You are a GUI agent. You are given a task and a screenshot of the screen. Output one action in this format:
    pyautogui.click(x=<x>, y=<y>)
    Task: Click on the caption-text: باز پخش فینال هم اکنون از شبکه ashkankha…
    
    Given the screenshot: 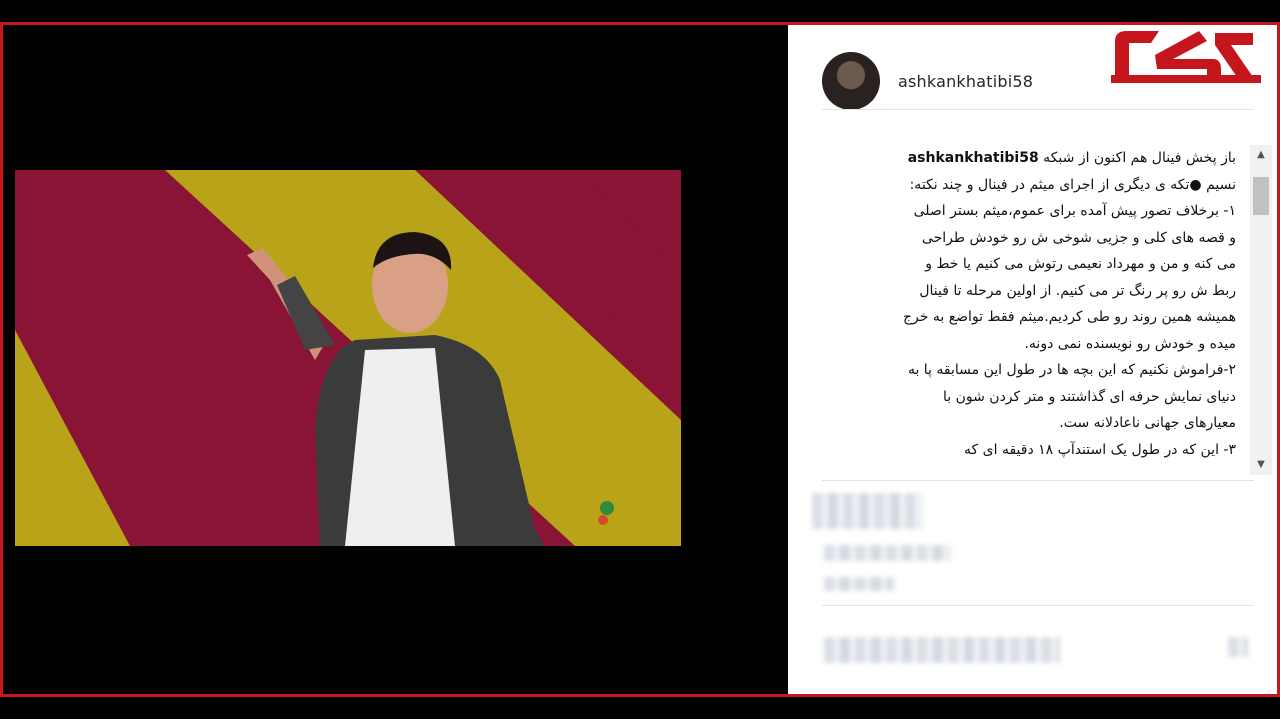 What is the action you would take?
    pyautogui.click(x=1031, y=310)
    